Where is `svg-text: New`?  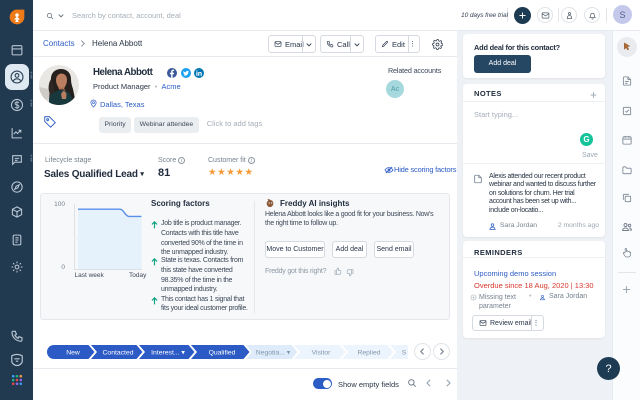
svg-text: New is located at coordinates (73, 352).